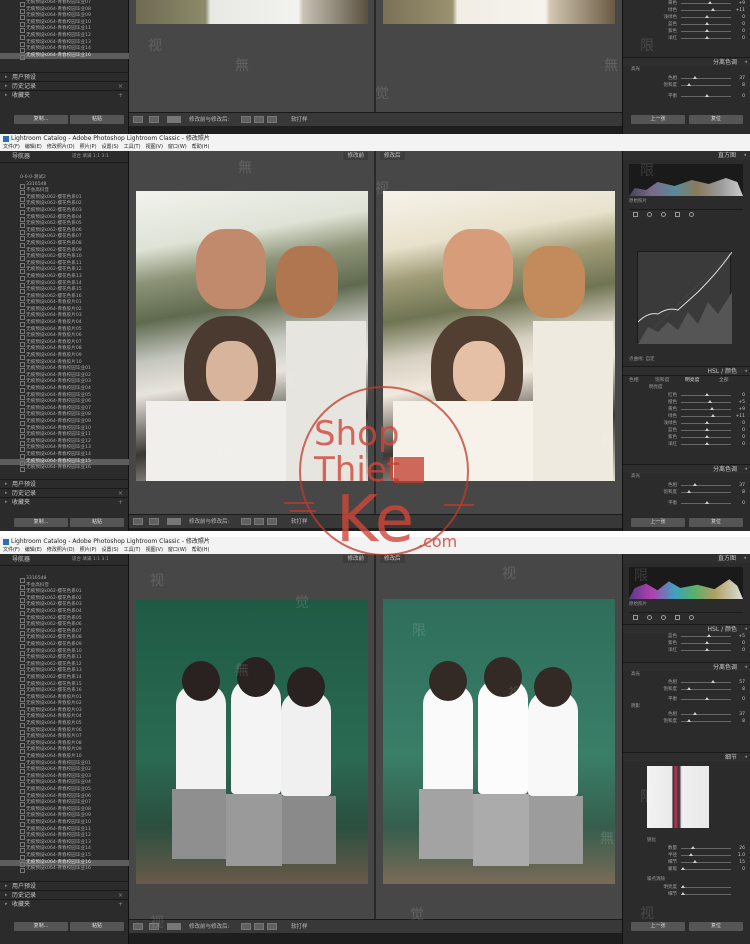 The image size is (750, 944). What do you see at coordinates (64, 869) in the screenshot?
I see `preset-item: 无痕预设k064-青春校园毕业16` at bounding box center [64, 869].